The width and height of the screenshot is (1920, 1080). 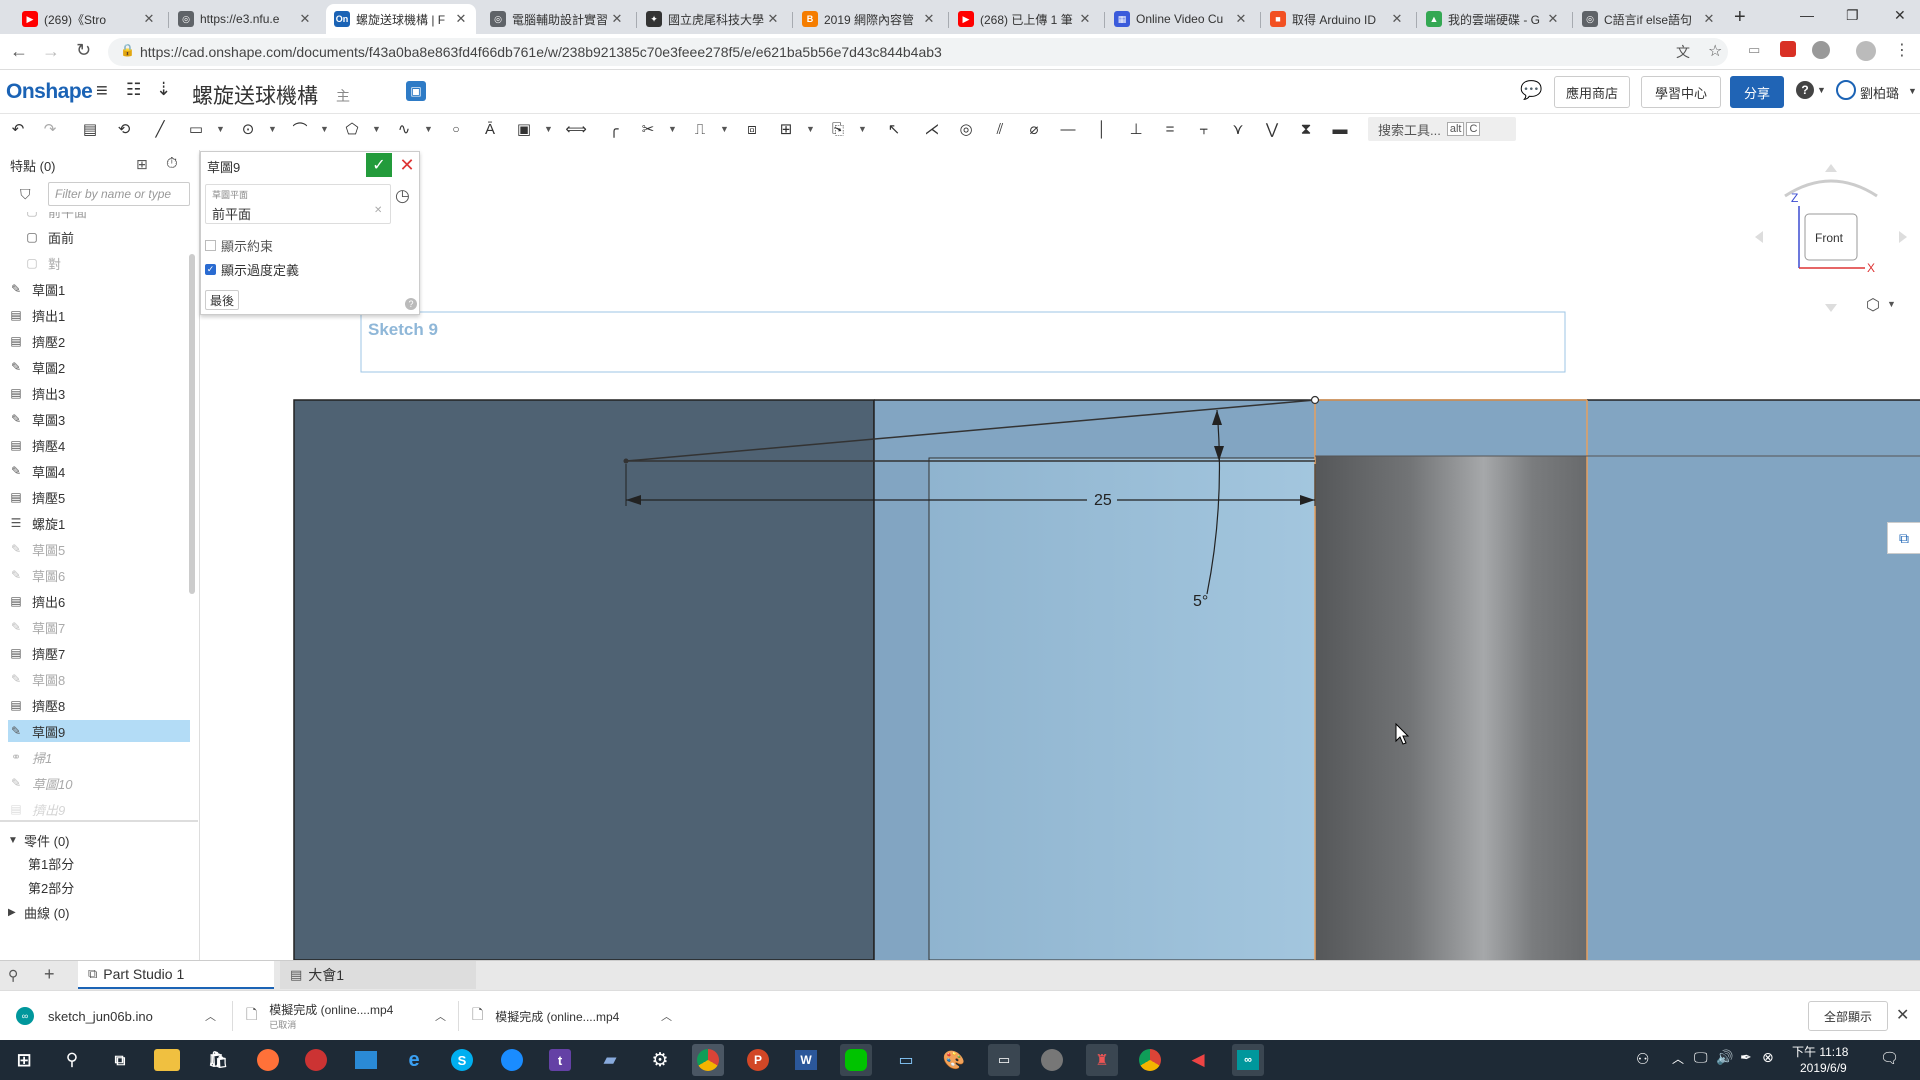 What do you see at coordinates (196, 129) in the screenshot?
I see `rectangle-icon: ▭` at bounding box center [196, 129].